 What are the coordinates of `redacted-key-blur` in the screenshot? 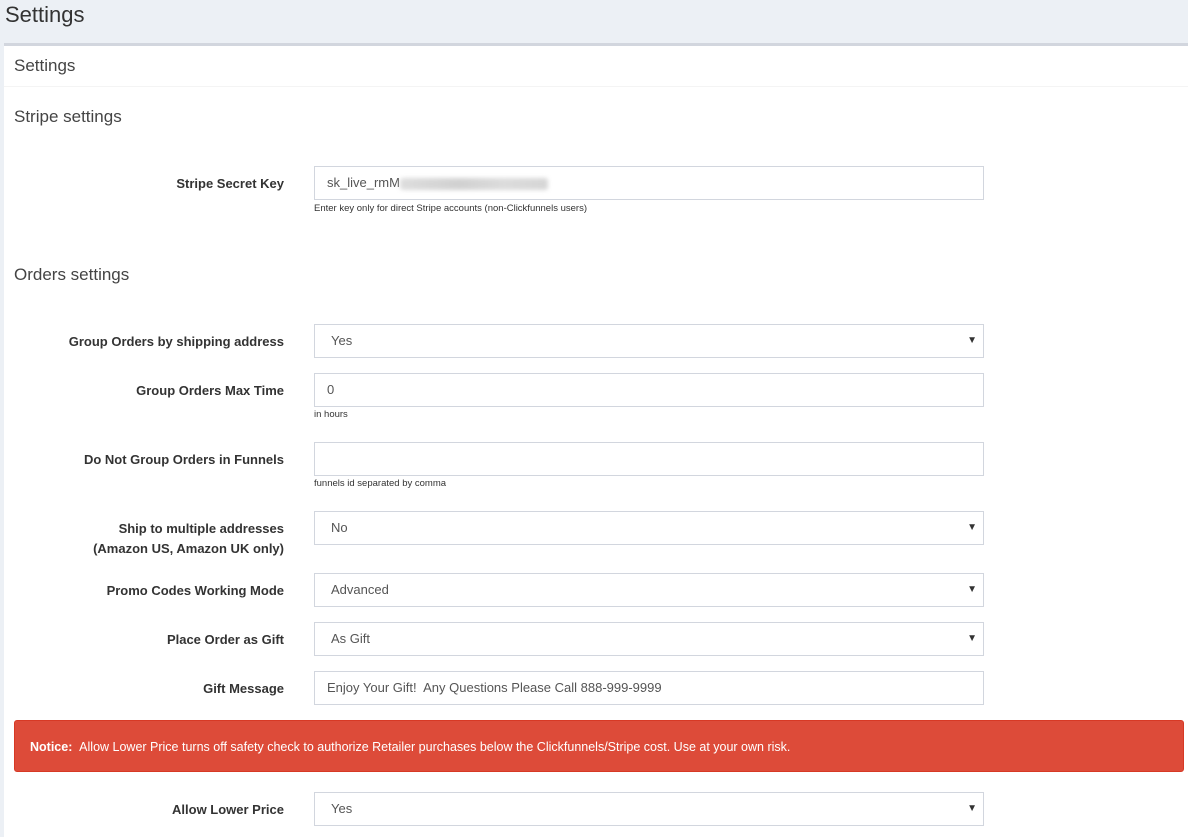 It's located at (473, 183).